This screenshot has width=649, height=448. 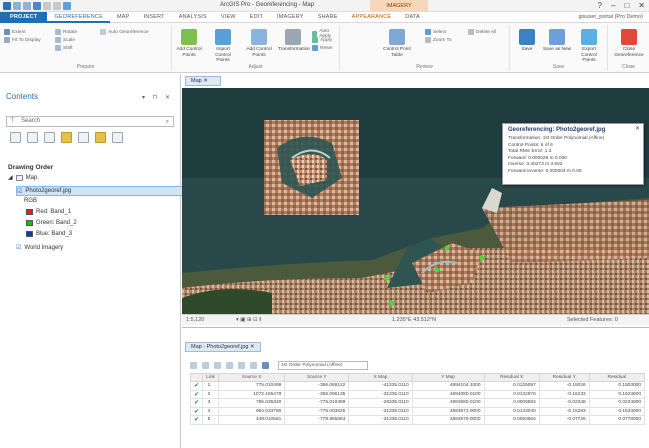 What do you see at coordinates (15, 137) in the screenshot?
I see `list-drawing-order-icon` at bounding box center [15, 137].